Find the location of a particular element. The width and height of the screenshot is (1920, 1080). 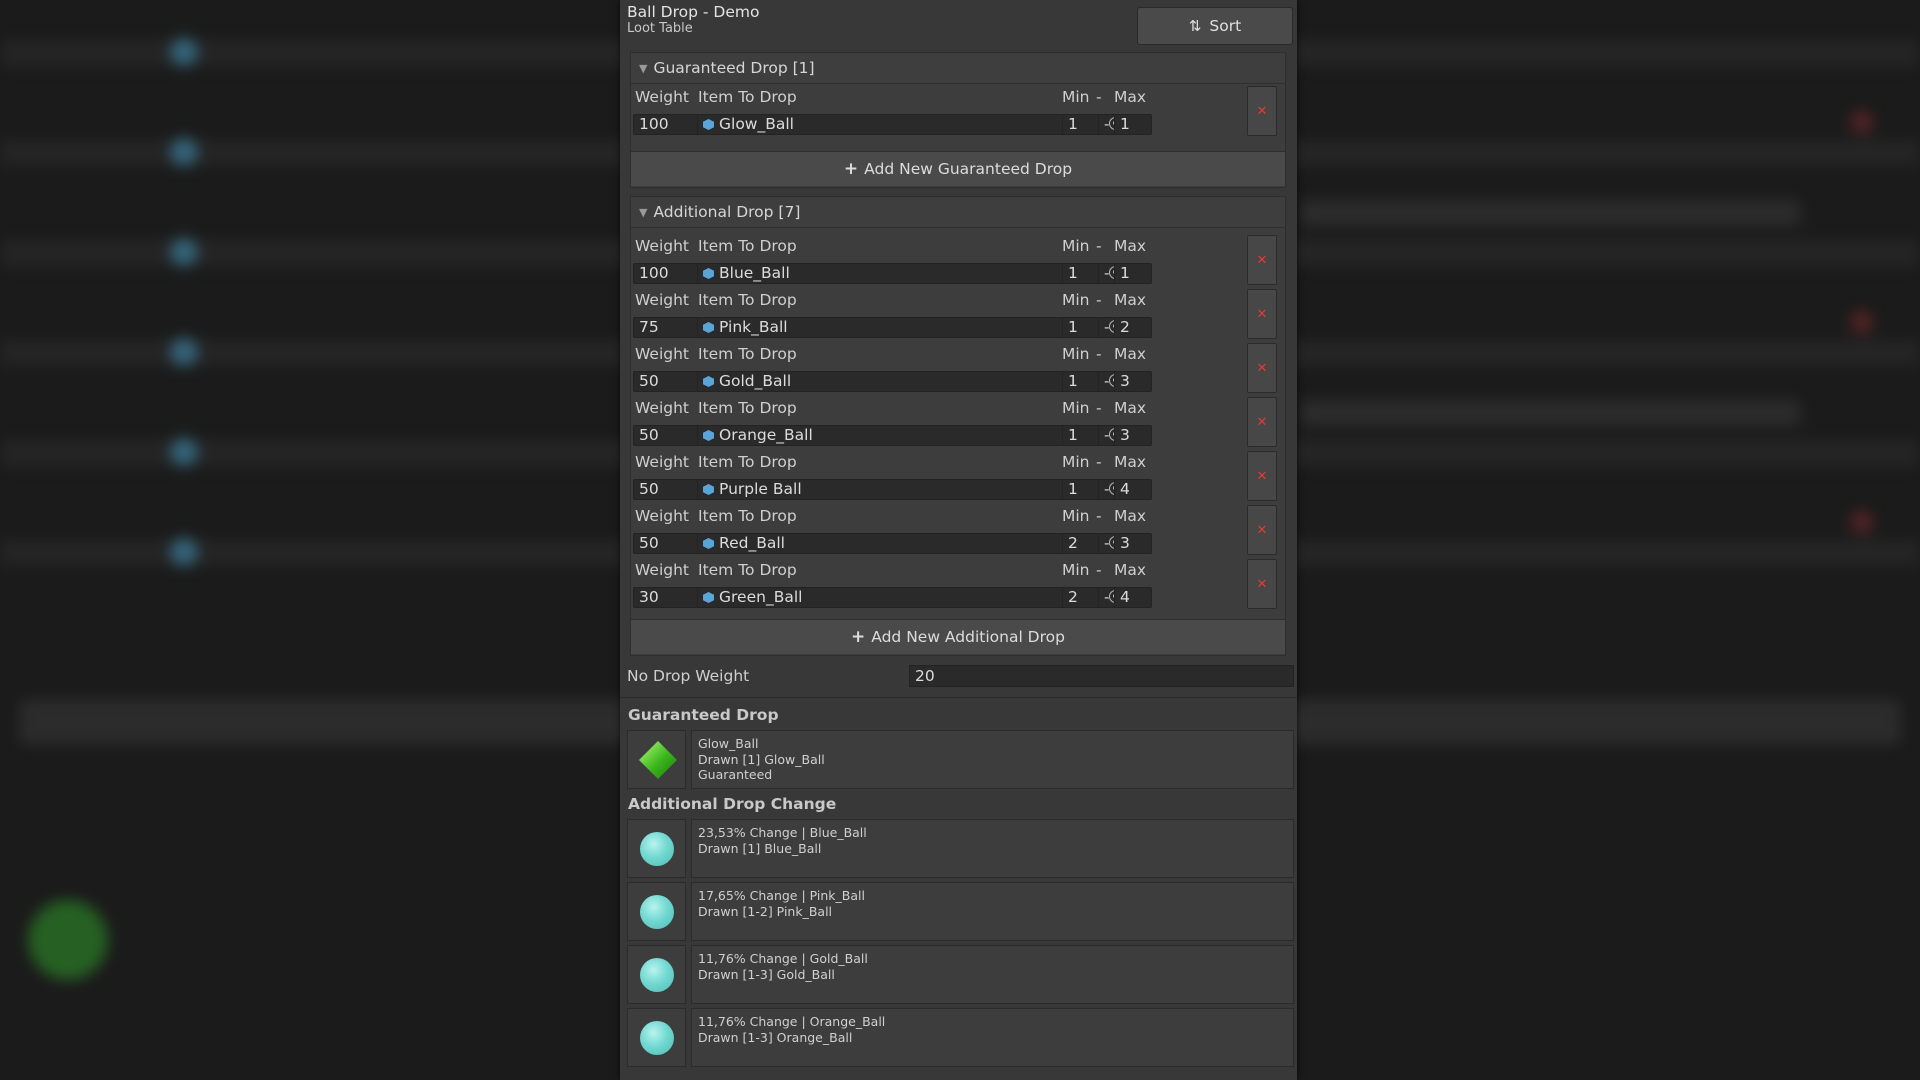

preview-line: Drawn [1-3] Orange_Ball is located at coordinates (775, 1037).